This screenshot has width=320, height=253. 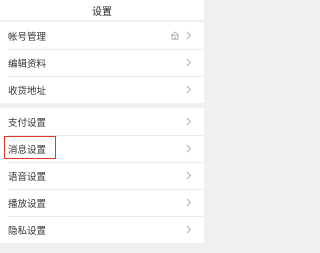 I want to click on home-icon, so click(x=175, y=36).